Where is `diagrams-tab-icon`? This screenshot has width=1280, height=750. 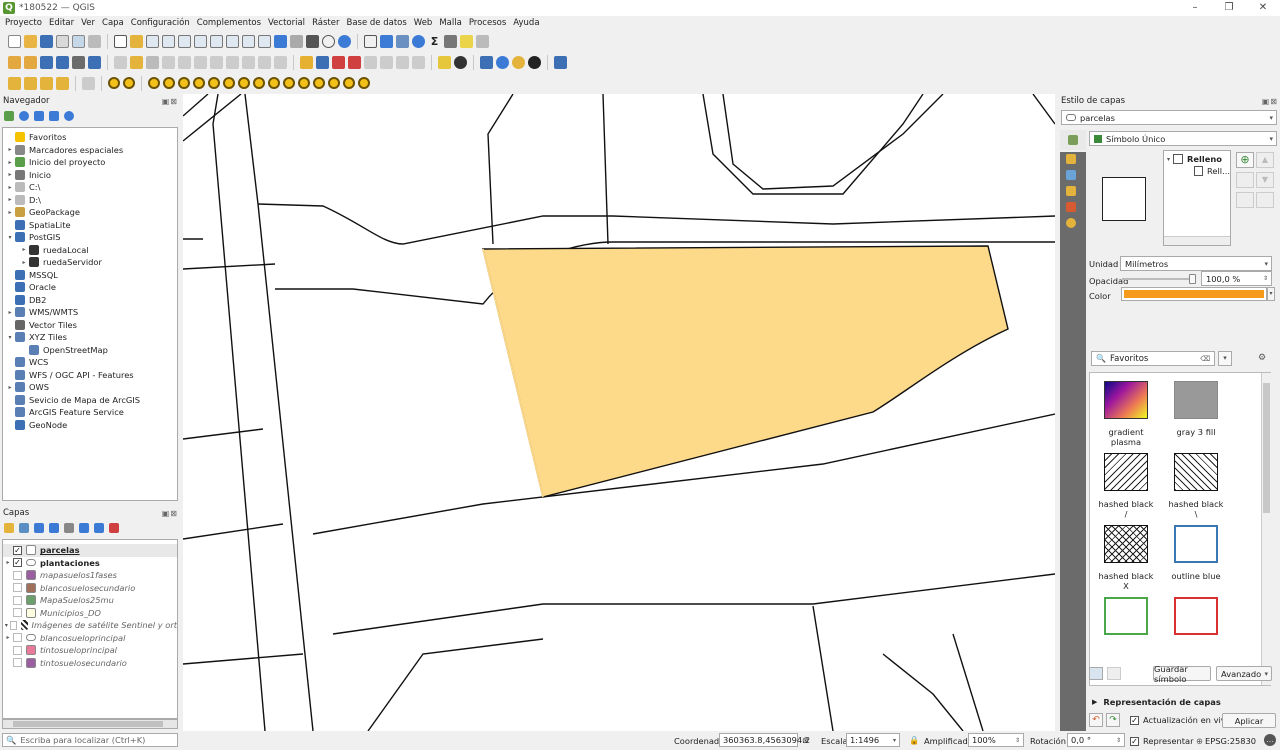 diagrams-tab-icon is located at coordinates (1071, 207).